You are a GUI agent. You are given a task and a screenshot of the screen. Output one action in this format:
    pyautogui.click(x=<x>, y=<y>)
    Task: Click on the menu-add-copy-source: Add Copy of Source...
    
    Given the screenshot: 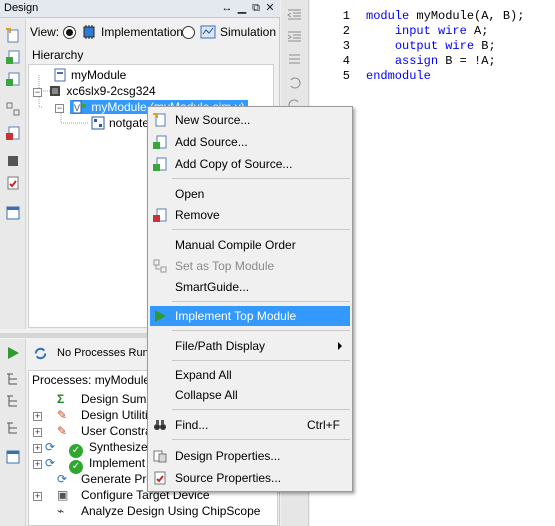 What is the action you would take?
    pyautogui.click(x=250, y=164)
    